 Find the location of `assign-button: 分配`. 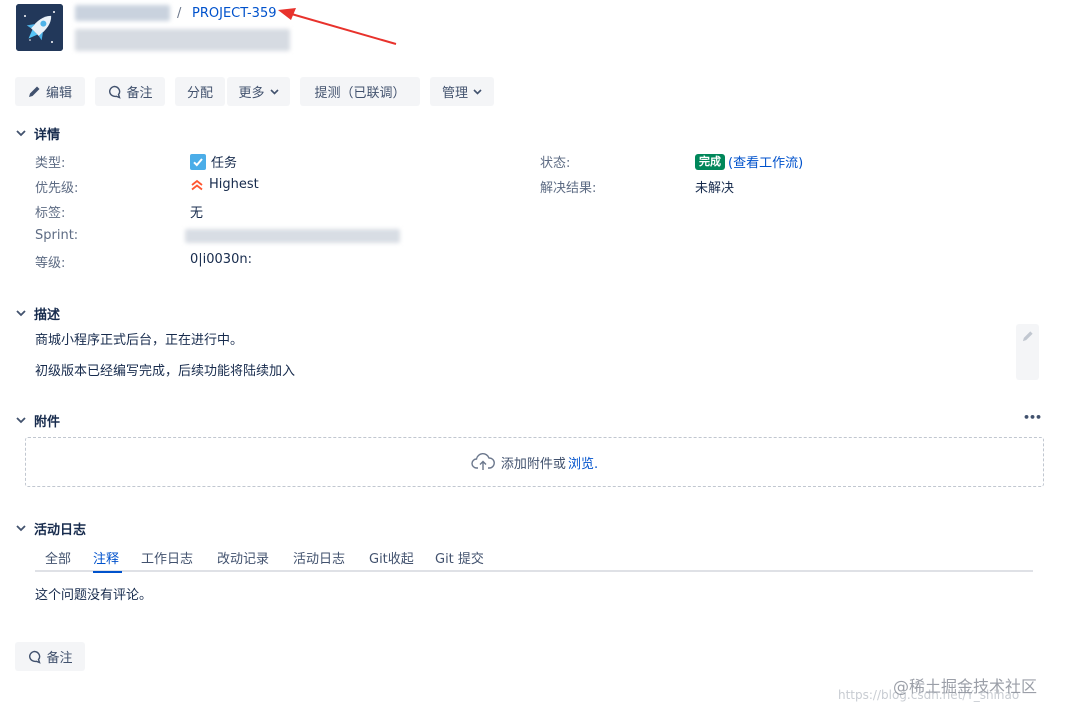

assign-button: 分配 is located at coordinates (200, 91).